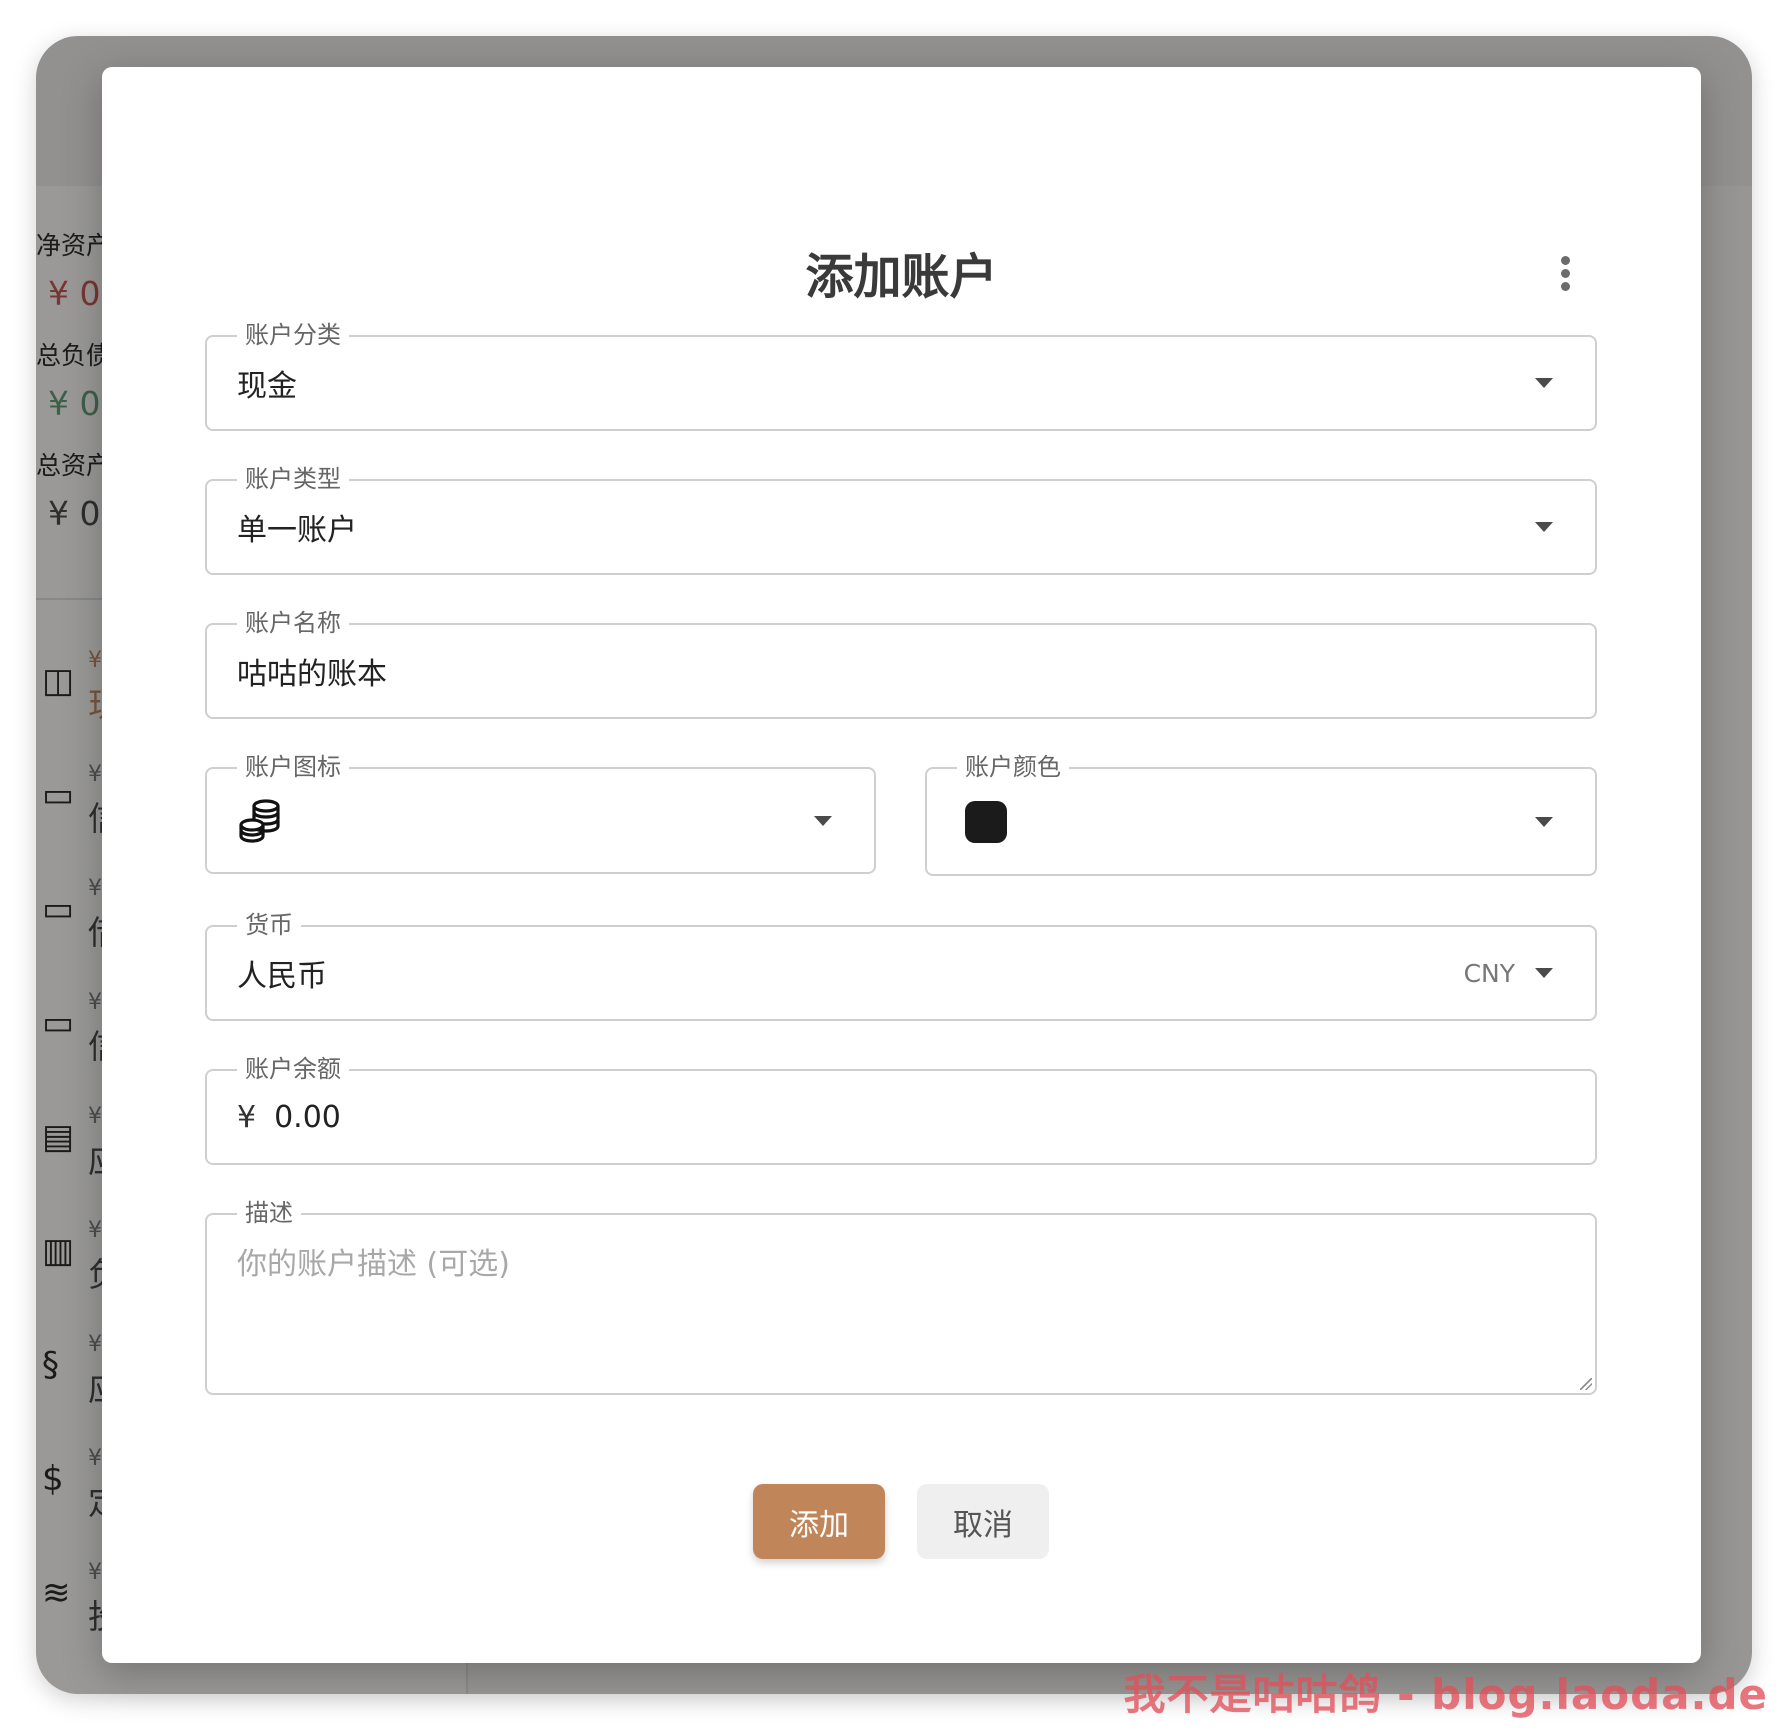 The image size is (1788, 1730). What do you see at coordinates (1565, 273) in the screenshot?
I see `more-vertical-icon` at bounding box center [1565, 273].